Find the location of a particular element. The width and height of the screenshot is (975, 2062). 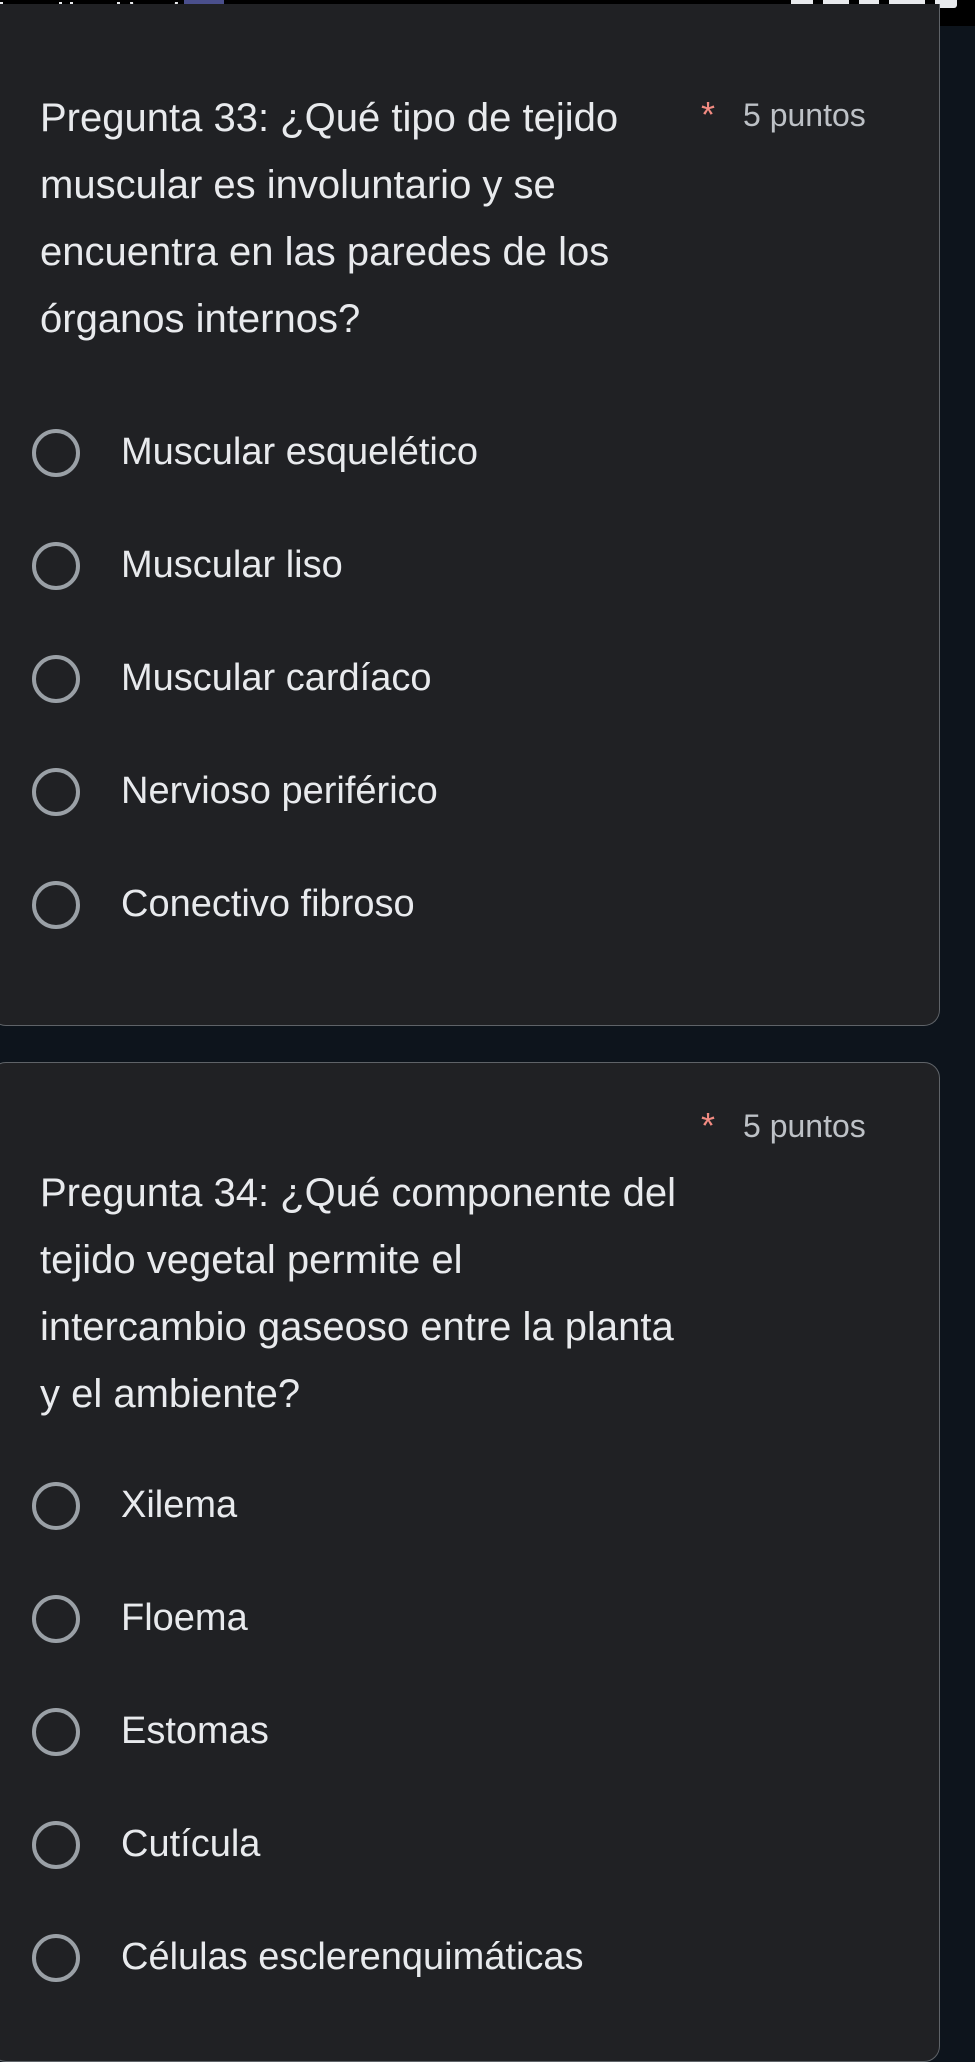

option-conectivo-fibroso: Conectivo fibroso is located at coordinates (255, 904).